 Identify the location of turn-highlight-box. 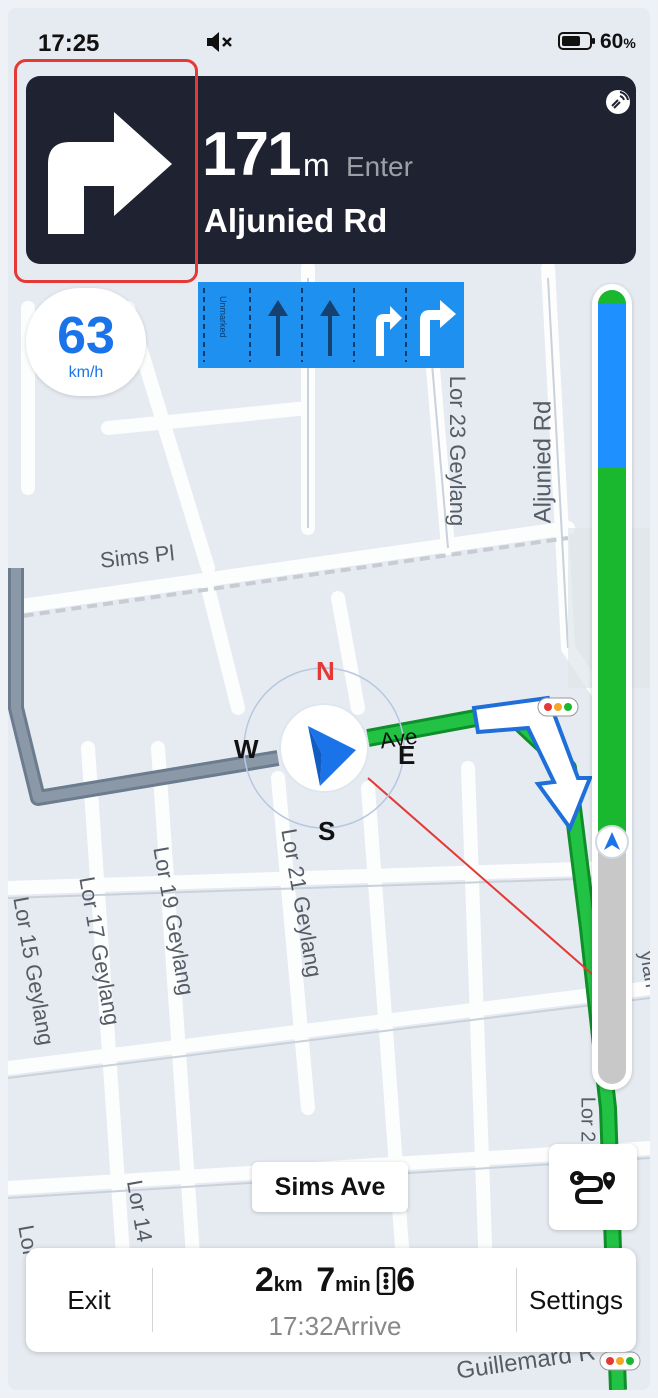
(106, 171).